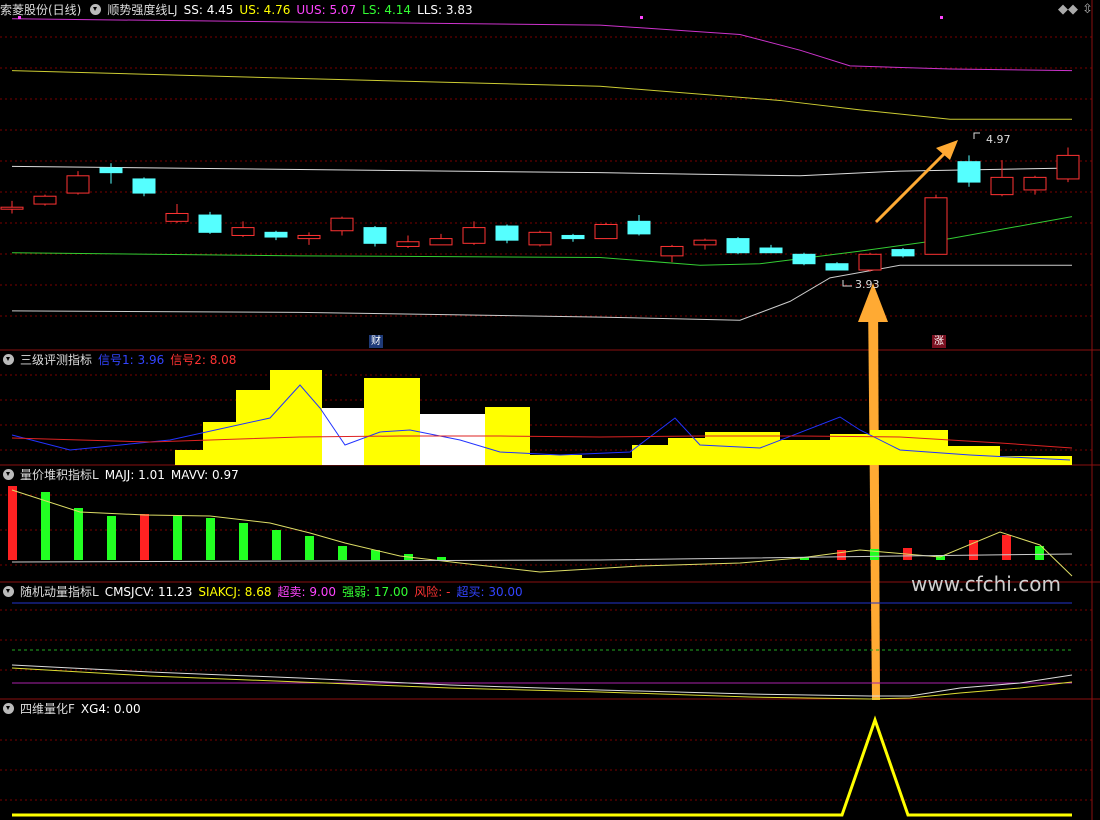  What do you see at coordinates (134, 475) in the screenshot?
I see `indicator-value: MAJJ: 1.01` at bounding box center [134, 475].